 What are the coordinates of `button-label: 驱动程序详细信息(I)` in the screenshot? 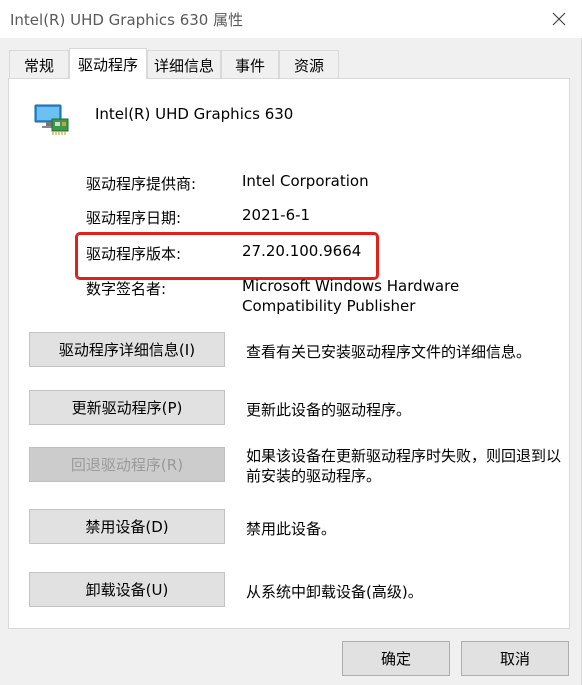 It's located at (127, 350).